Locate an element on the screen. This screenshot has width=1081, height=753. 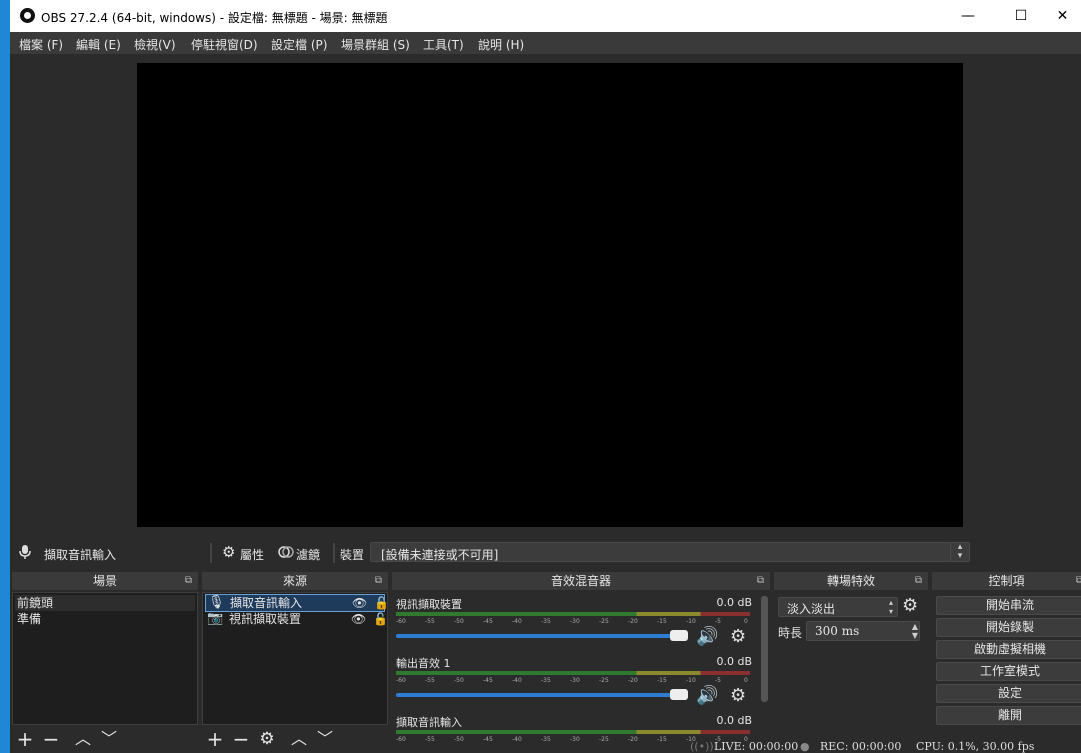
transitions-title-text: 轉場特效 is located at coordinates (850, 581).